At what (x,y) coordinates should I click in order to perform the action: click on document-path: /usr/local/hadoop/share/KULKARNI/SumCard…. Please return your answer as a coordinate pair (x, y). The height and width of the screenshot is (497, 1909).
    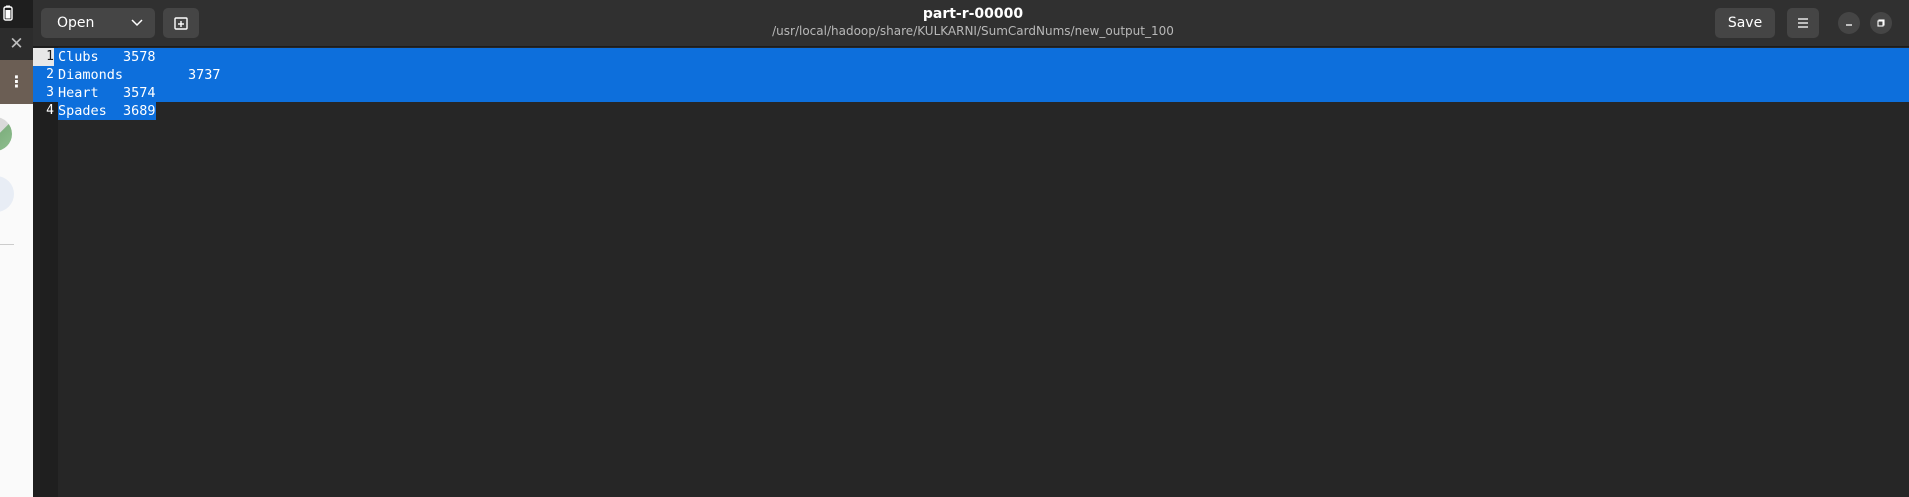
    Looking at the image, I should click on (973, 31).